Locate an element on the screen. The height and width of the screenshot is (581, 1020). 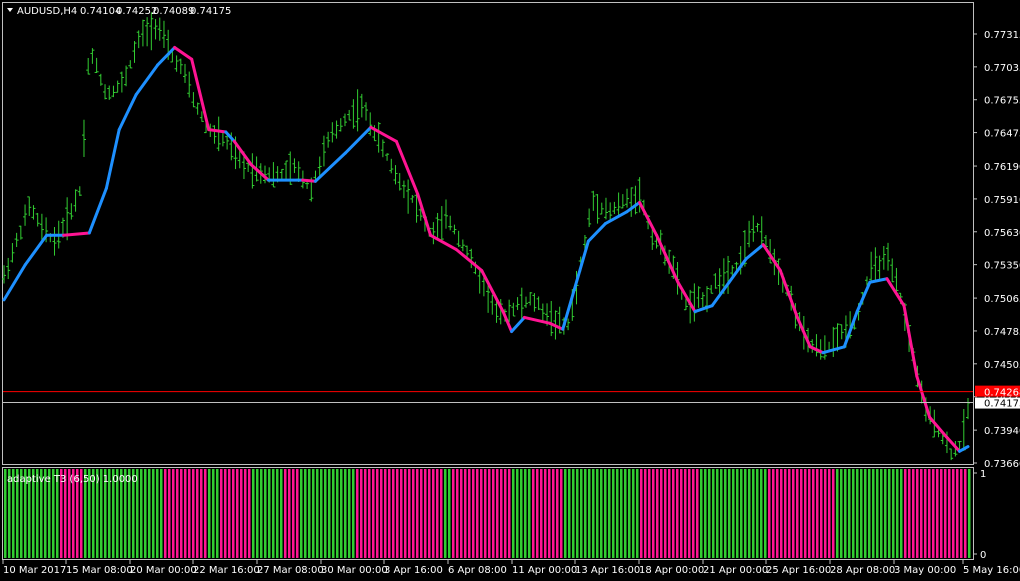
indicator-axis-label: 1 is located at coordinates (983, 474).